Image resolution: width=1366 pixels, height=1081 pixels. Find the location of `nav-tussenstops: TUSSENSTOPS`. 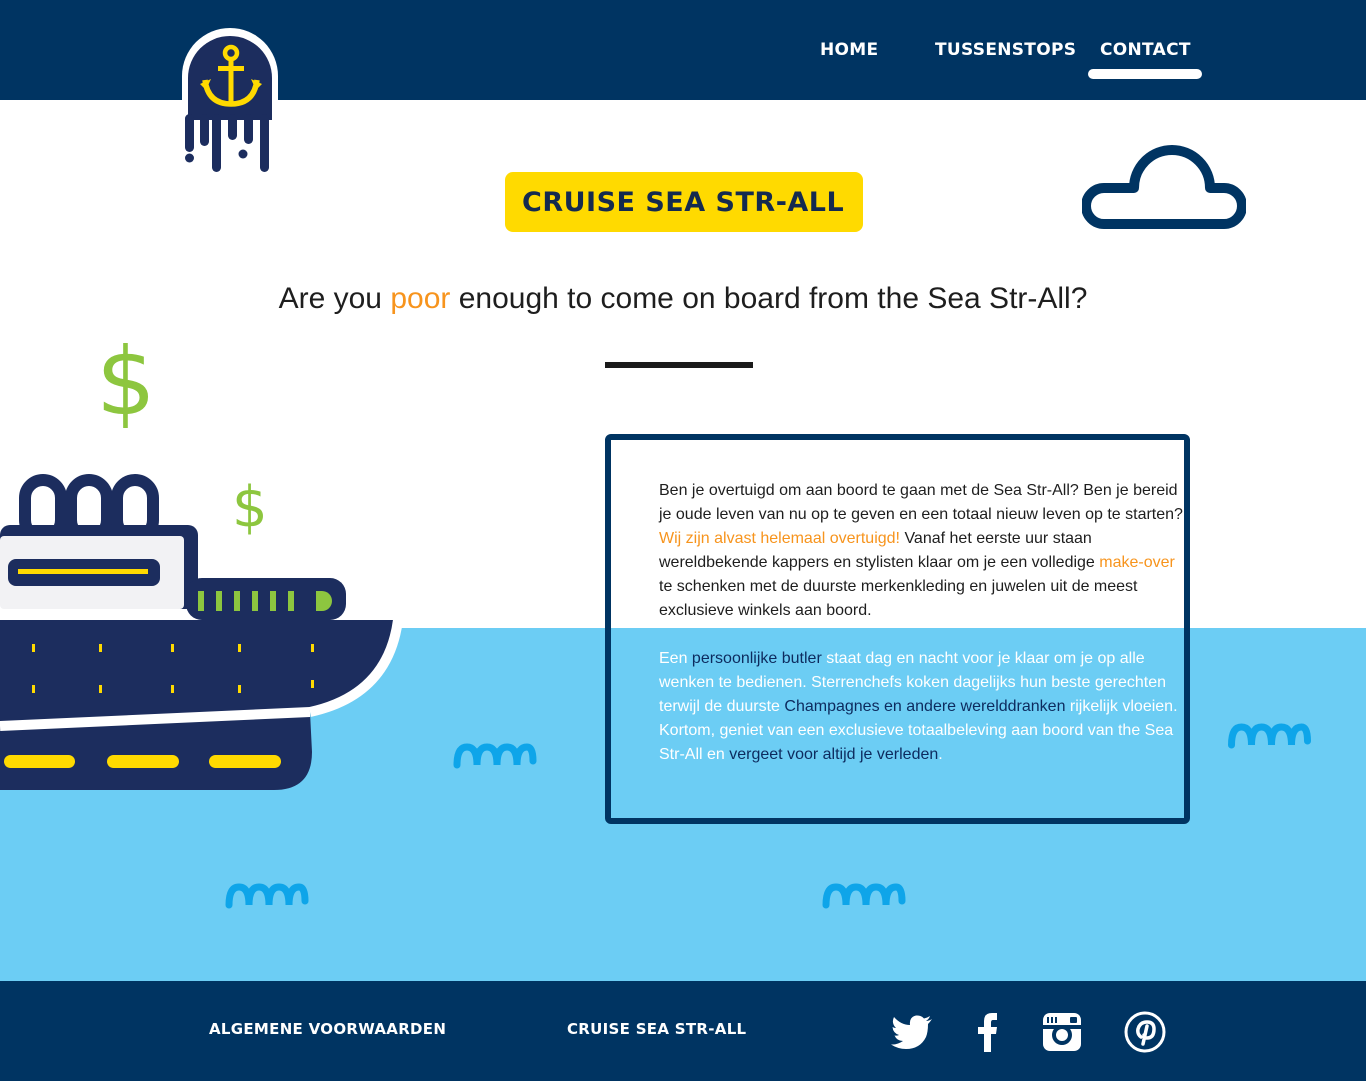

nav-tussenstops: TUSSENSTOPS is located at coordinates (1005, 50).